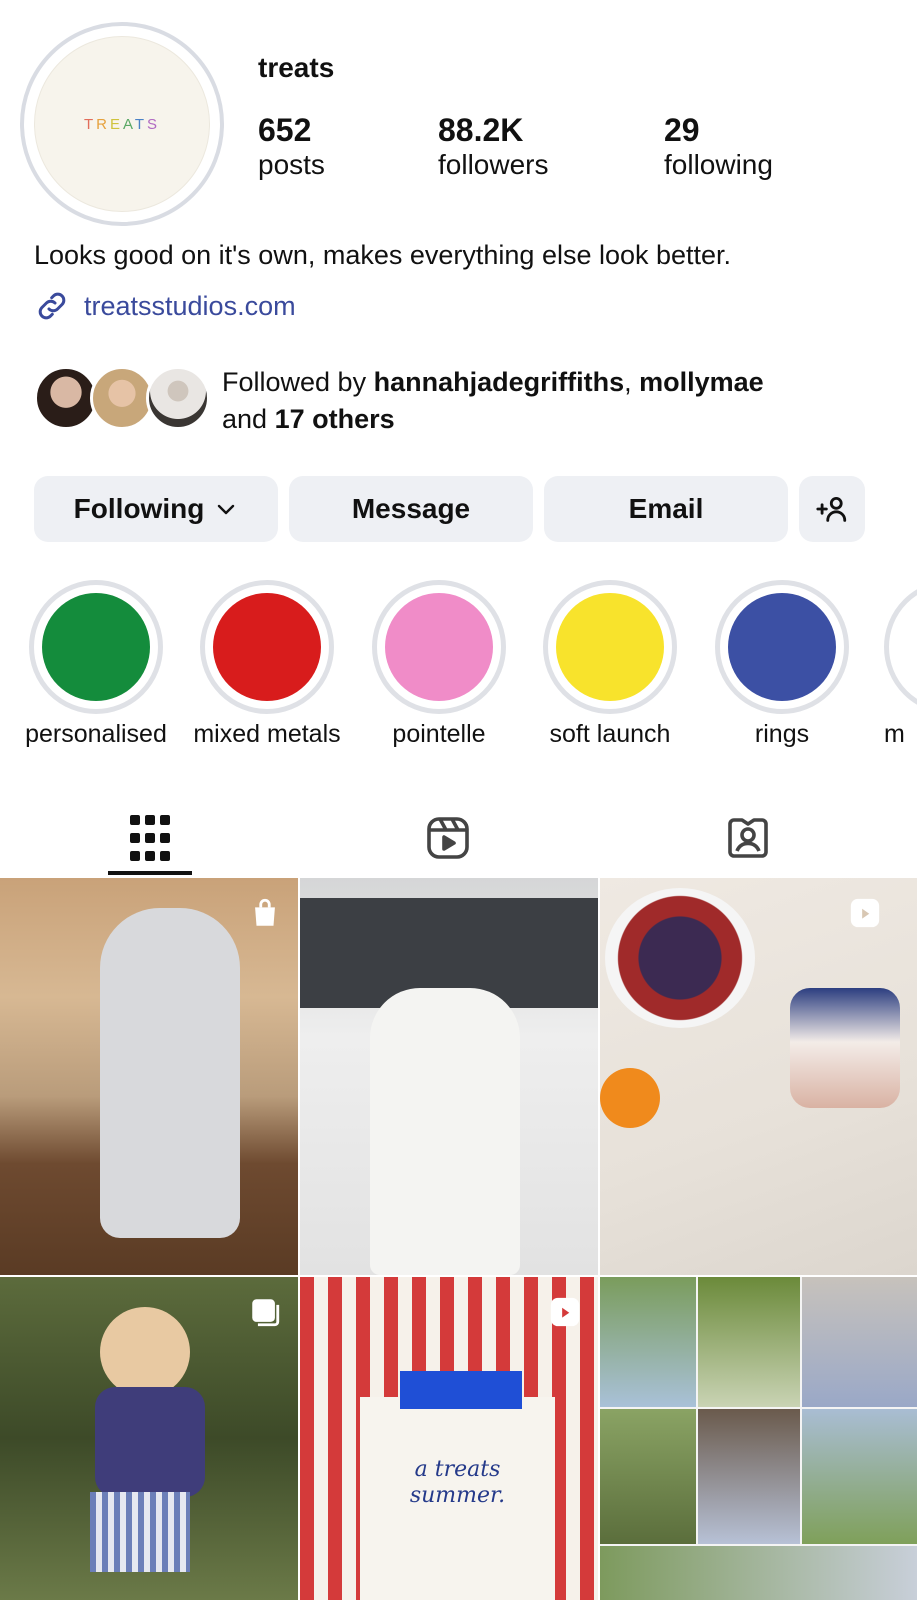 The height and width of the screenshot is (1600, 917). I want to click on treats-logo: TREATS, so click(122, 124).